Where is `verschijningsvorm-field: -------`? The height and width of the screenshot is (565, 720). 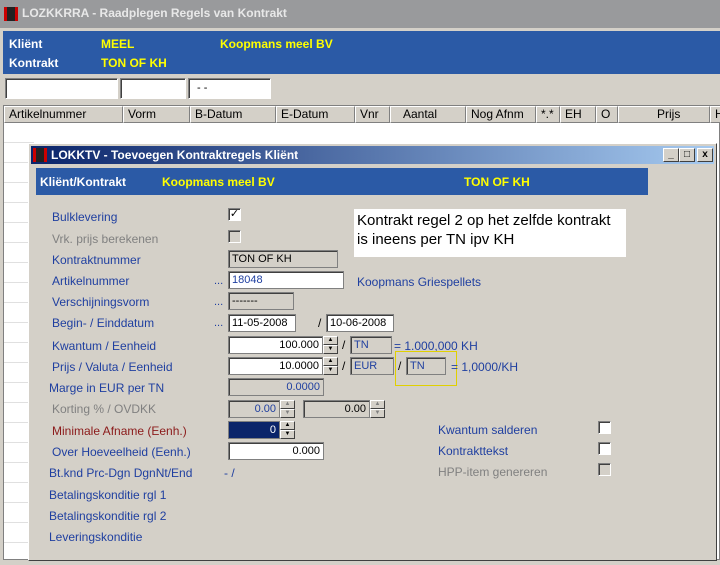 verschijningsvorm-field: ------- is located at coordinates (261, 301).